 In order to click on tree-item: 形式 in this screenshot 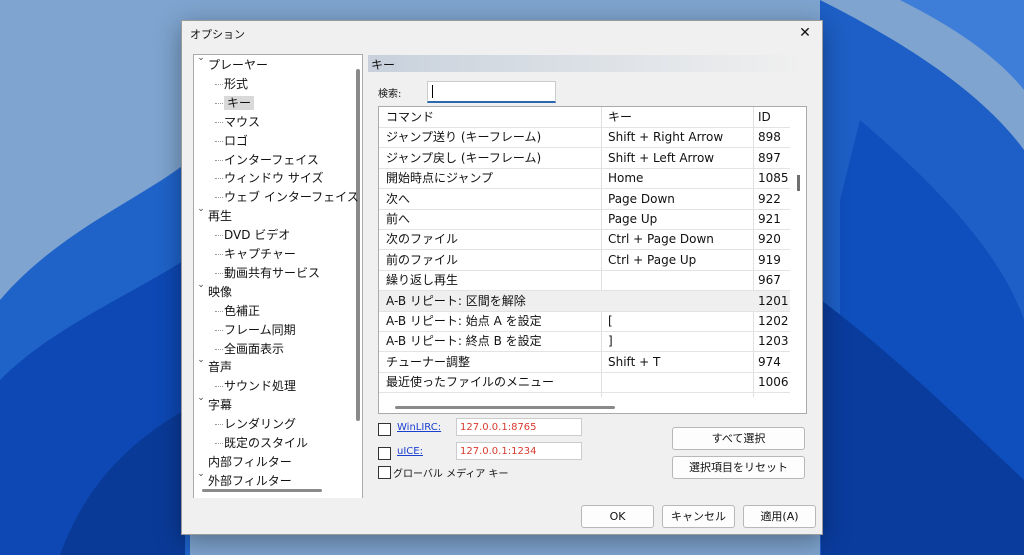, I will do `click(236, 84)`.